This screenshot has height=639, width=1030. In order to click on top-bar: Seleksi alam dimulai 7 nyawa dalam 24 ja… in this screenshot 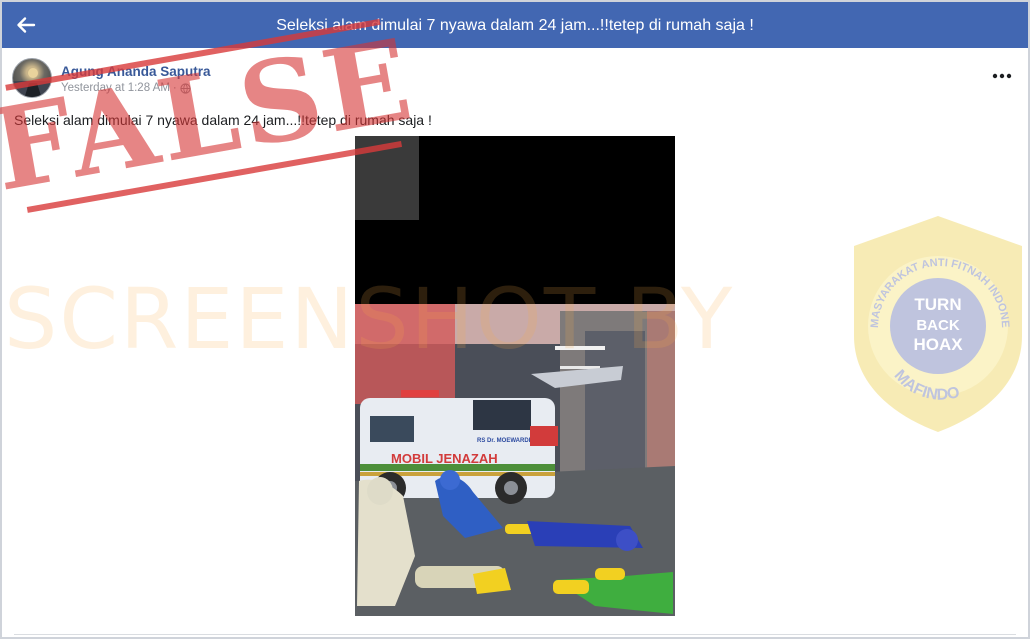, I will do `click(515, 25)`.